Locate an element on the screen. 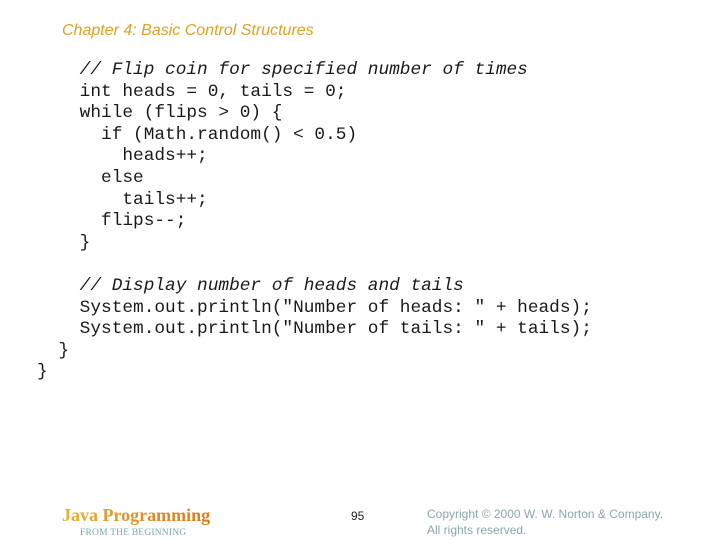 This screenshot has height=540, width=720. copyright-line-1: Copyright © 2000 W. W. Norton & Company. is located at coordinates (545, 514).